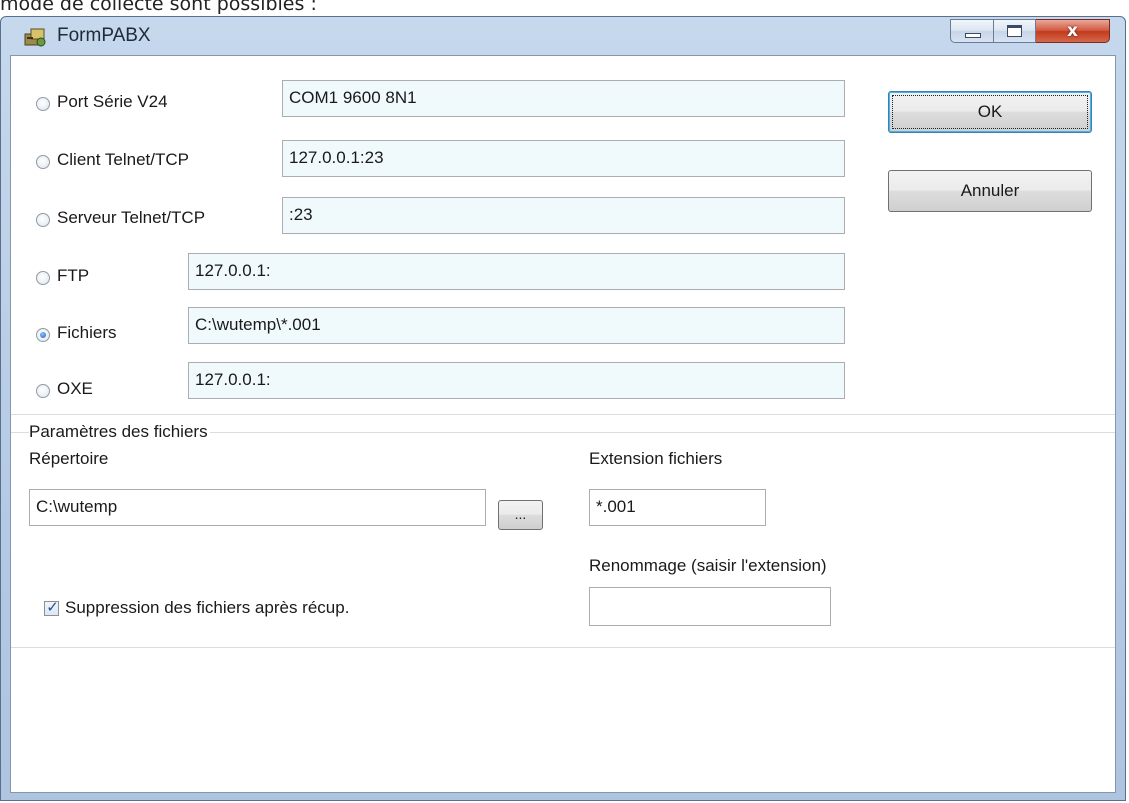  Describe the element at coordinates (73, 275) in the screenshot. I see `label-ftp: FTP` at that location.